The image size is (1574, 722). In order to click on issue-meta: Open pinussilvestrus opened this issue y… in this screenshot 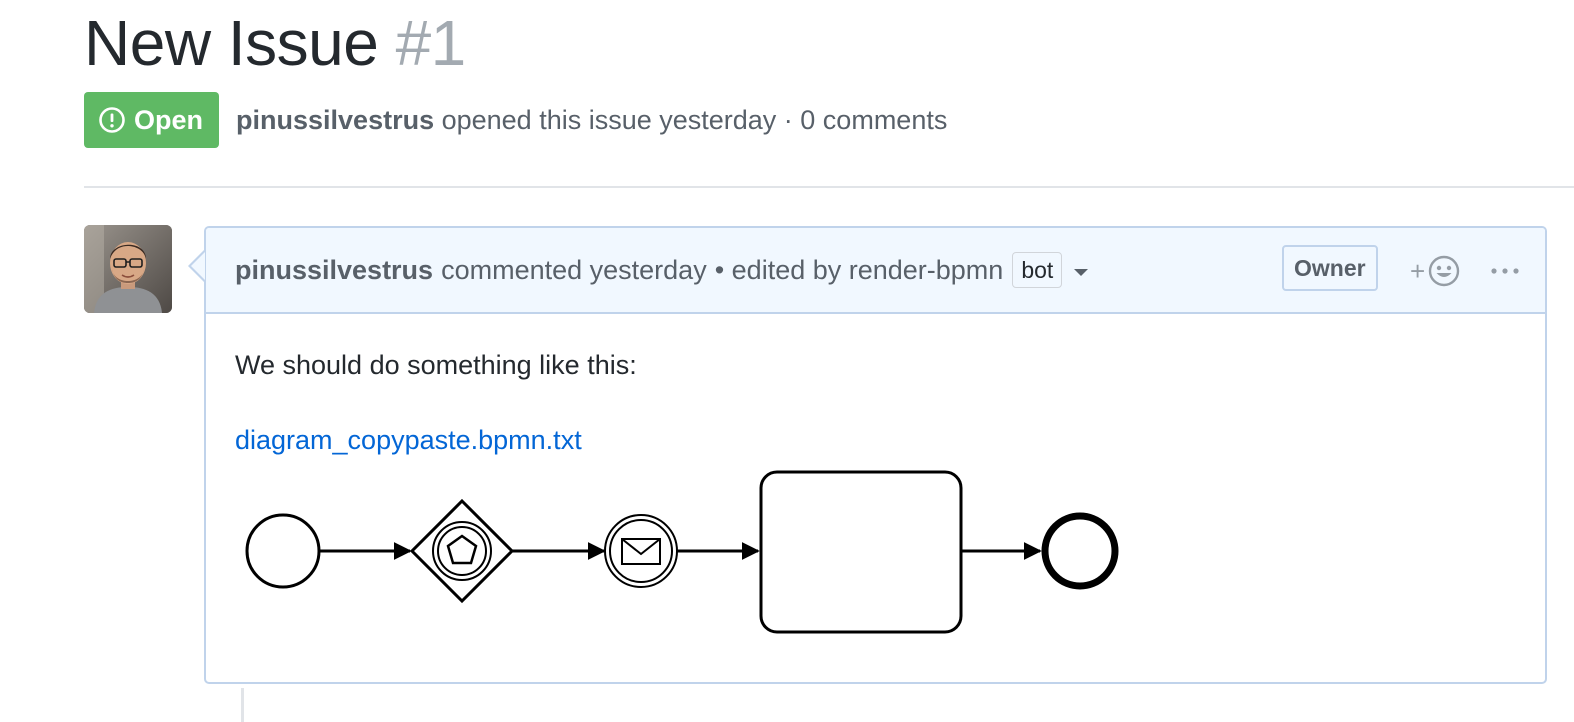, I will do `click(515, 120)`.